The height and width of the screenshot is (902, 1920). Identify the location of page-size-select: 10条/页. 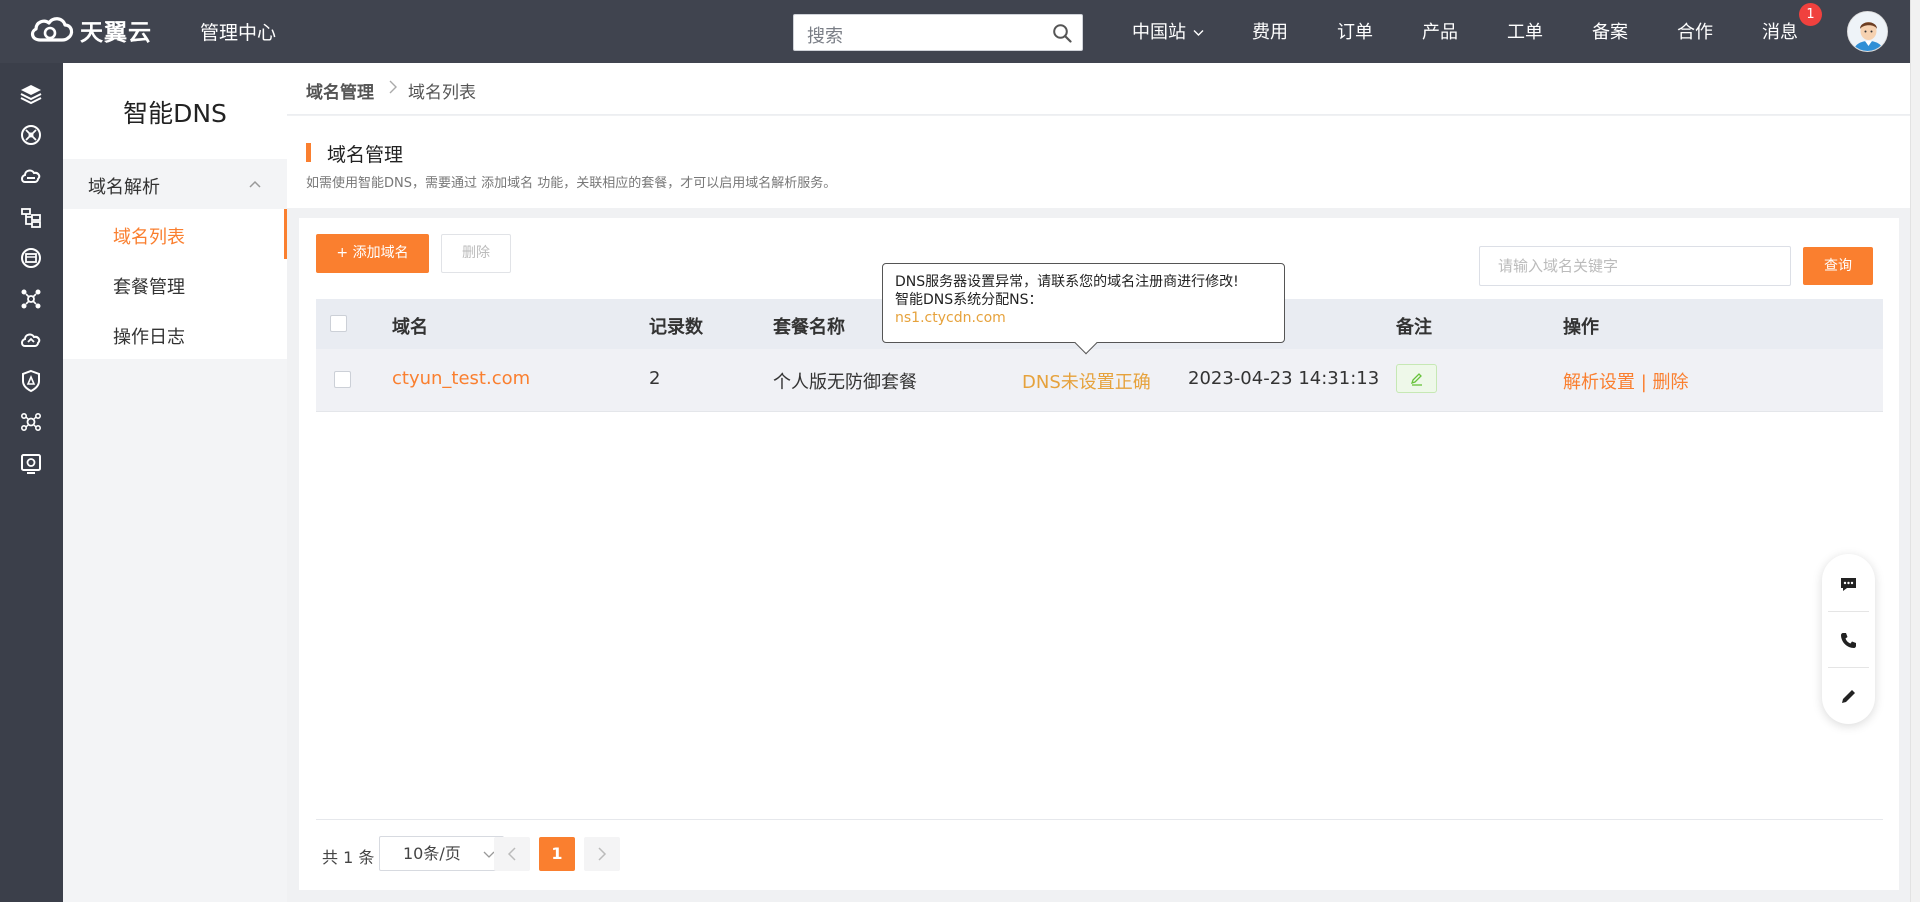
(441, 853).